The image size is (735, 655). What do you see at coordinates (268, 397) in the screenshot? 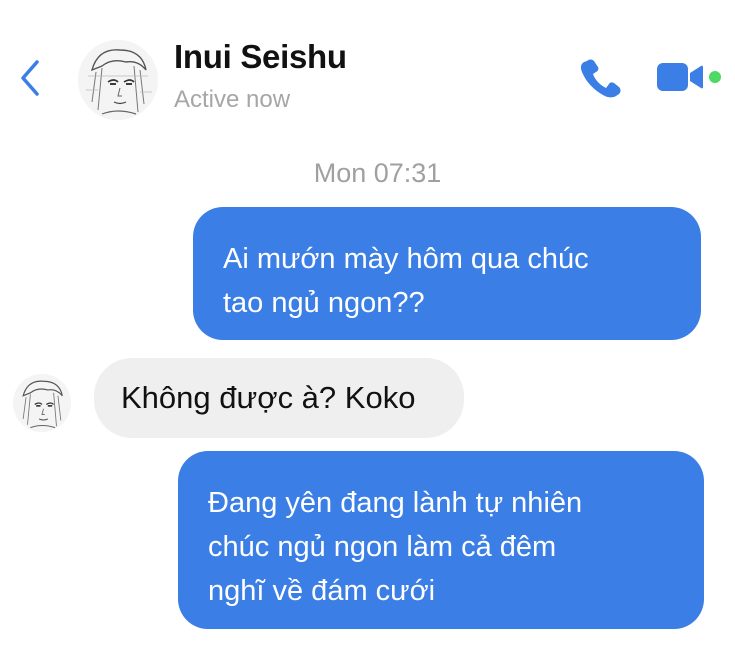
I see `message-text: Không được à? Koko` at bounding box center [268, 397].